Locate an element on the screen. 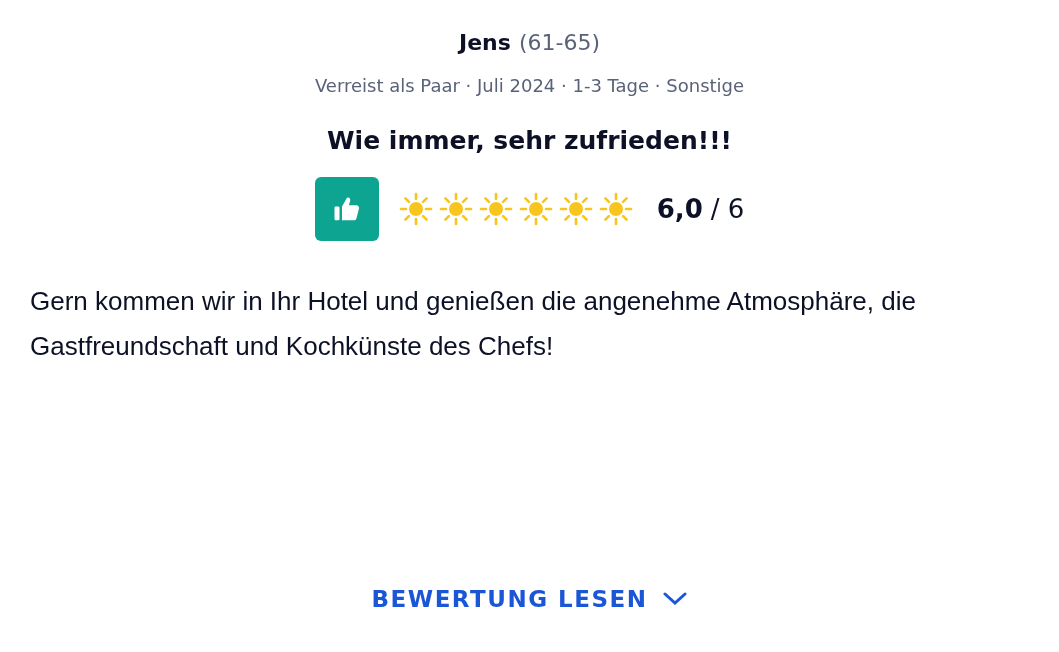 The image size is (1059, 652). review-text: Gern kommen wir in Ihr Hotel und genießen die angenehme Atmosphäre, die Gastfreundschaft und Kochkünste des Chefs! is located at coordinates (473, 324).